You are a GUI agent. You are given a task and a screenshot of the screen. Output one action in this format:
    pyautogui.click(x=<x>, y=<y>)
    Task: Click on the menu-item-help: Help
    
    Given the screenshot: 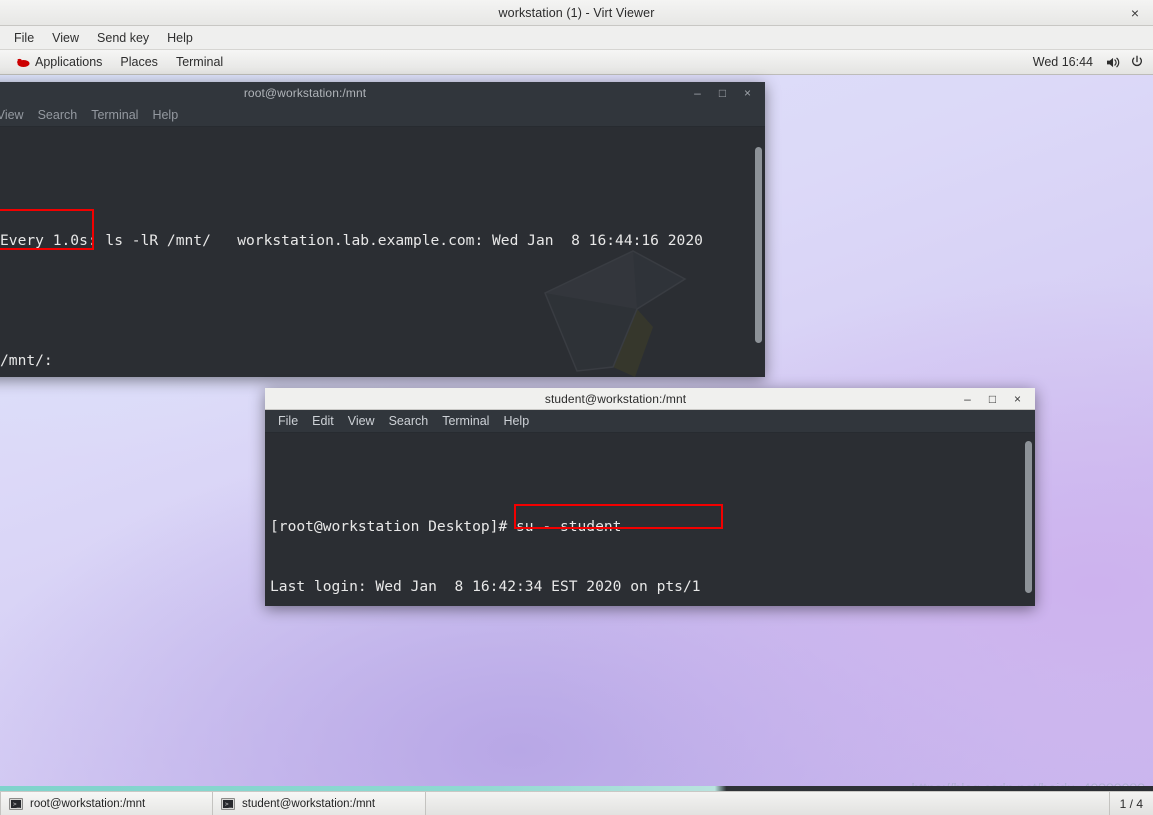 What is the action you would take?
    pyautogui.click(x=180, y=38)
    